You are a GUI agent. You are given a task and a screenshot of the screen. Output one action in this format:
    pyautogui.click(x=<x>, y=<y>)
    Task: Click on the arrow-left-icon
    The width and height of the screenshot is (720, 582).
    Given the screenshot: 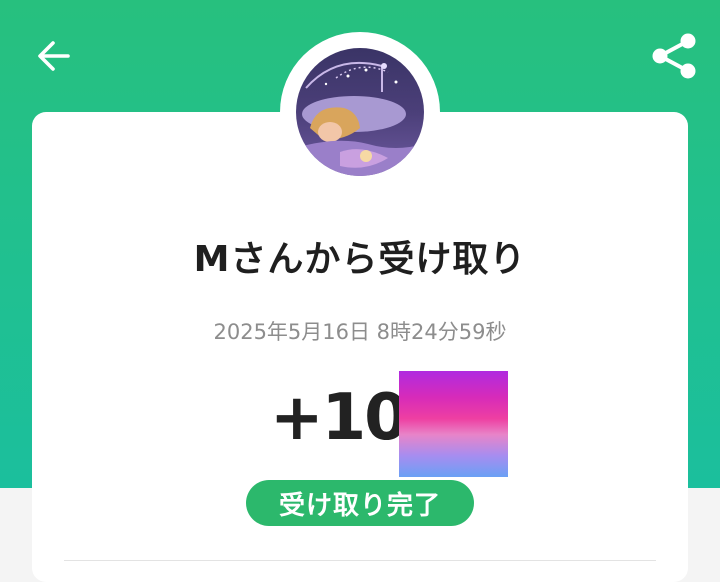 What is the action you would take?
    pyautogui.click(x=54, y=56)
    